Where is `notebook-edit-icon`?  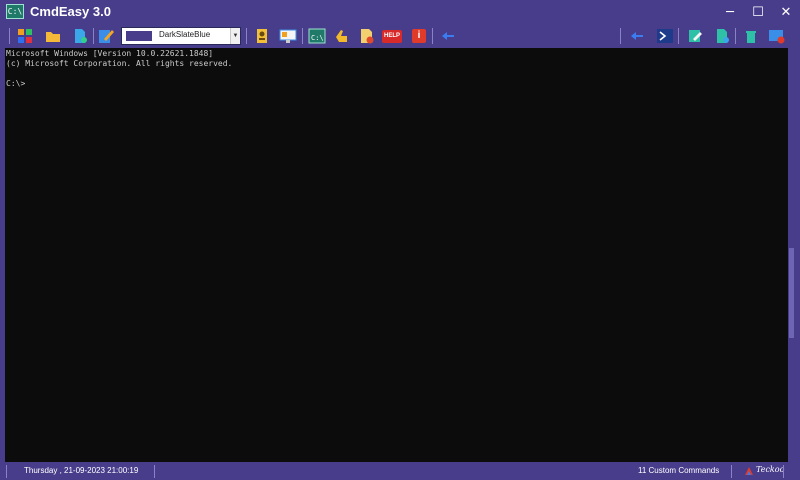
notebook-edit-icon is located at coordinates (106, 36).